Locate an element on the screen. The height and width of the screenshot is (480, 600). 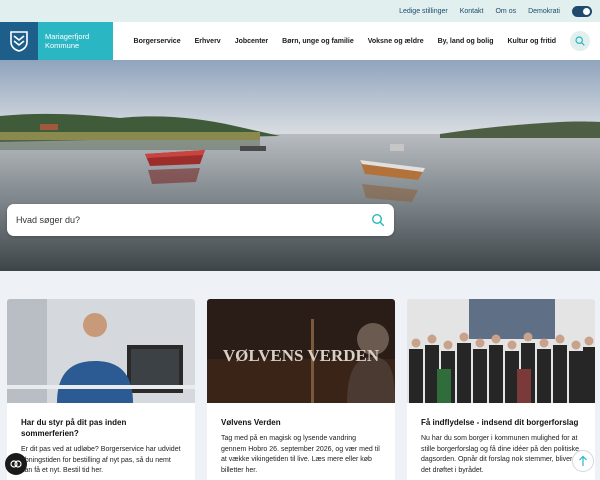
logo-text: Mariagerfjord Kommune is located at coordinates (63, 41).